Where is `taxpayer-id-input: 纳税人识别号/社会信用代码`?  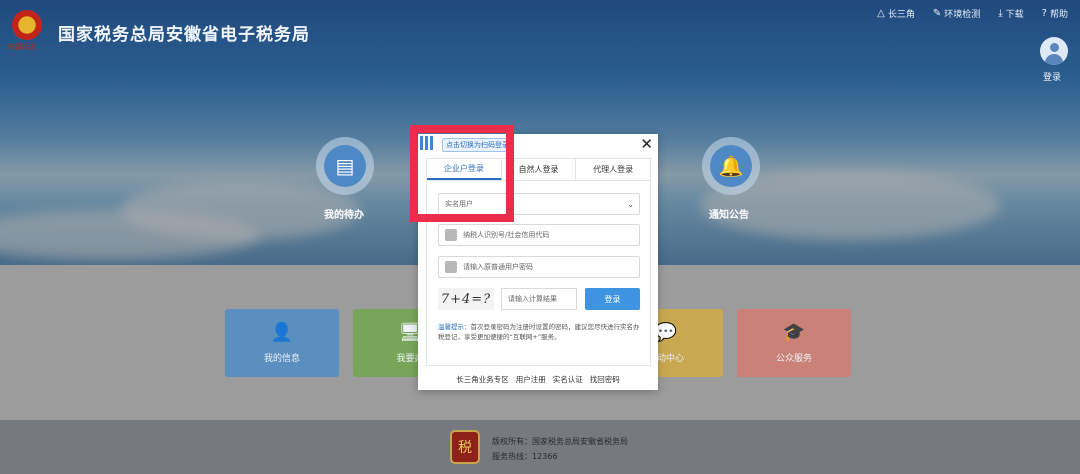 taxpayer-id-input: 纳税人识别号/社会信用代码 is located at coordinates (539, 235).